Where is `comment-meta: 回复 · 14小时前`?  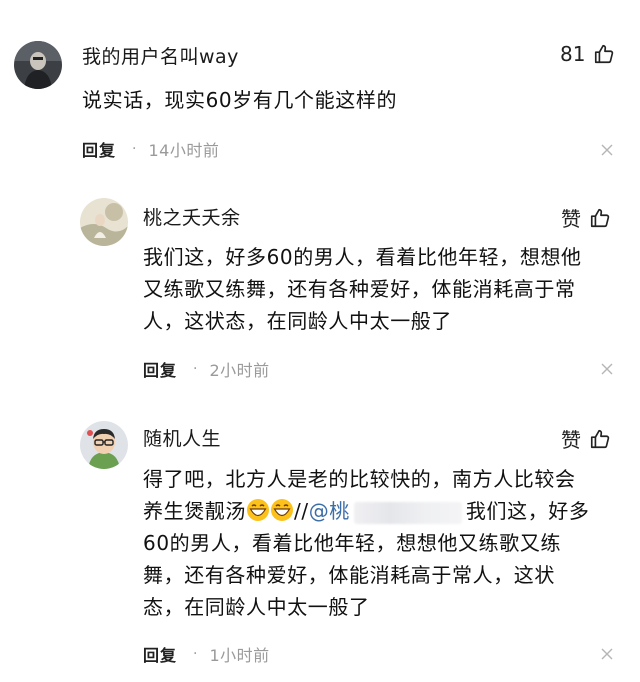 comment-meta: 回复 · 14小时前 is located at coordinates (150, 149).